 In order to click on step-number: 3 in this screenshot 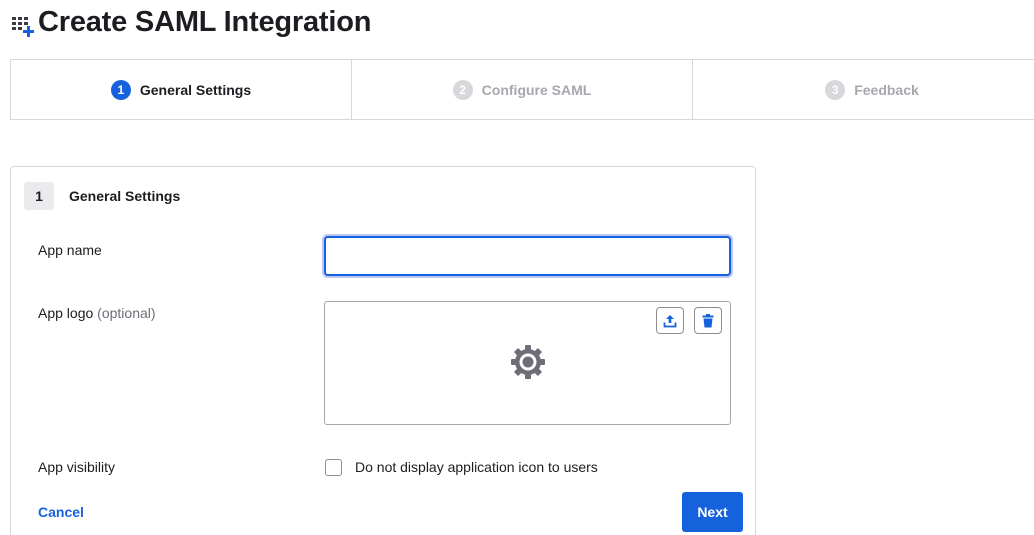, I will do `click(835, 89)`.